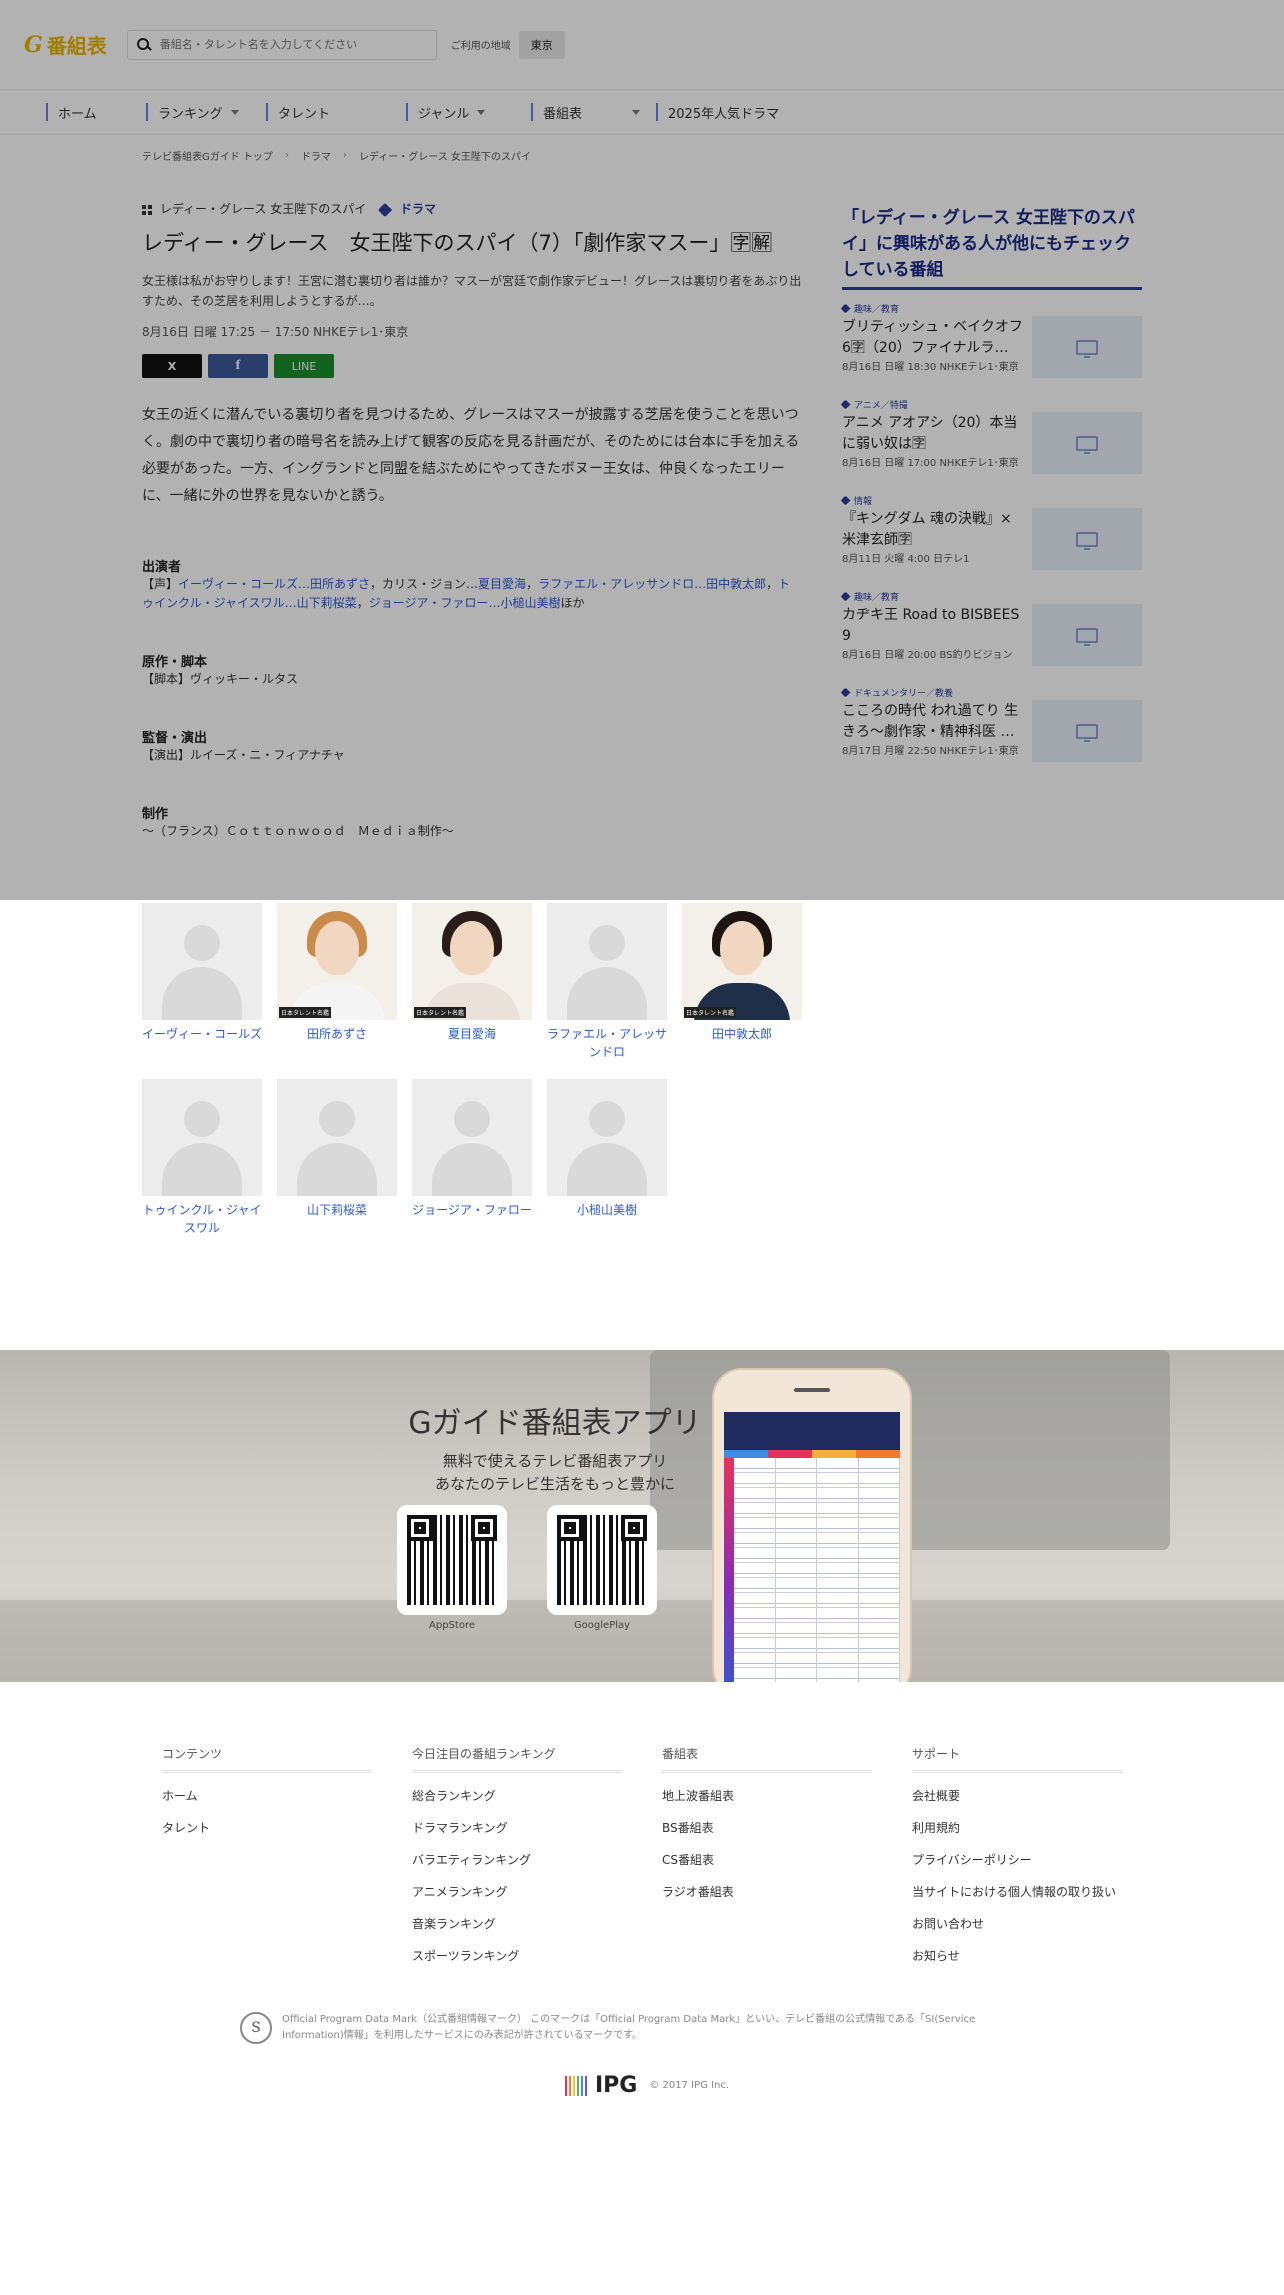 The image size is (1284, 2295). Describe the element at coordinates (742, 1034) in the screenshot. I see `cast-name: 田中敦太郎` at that location.